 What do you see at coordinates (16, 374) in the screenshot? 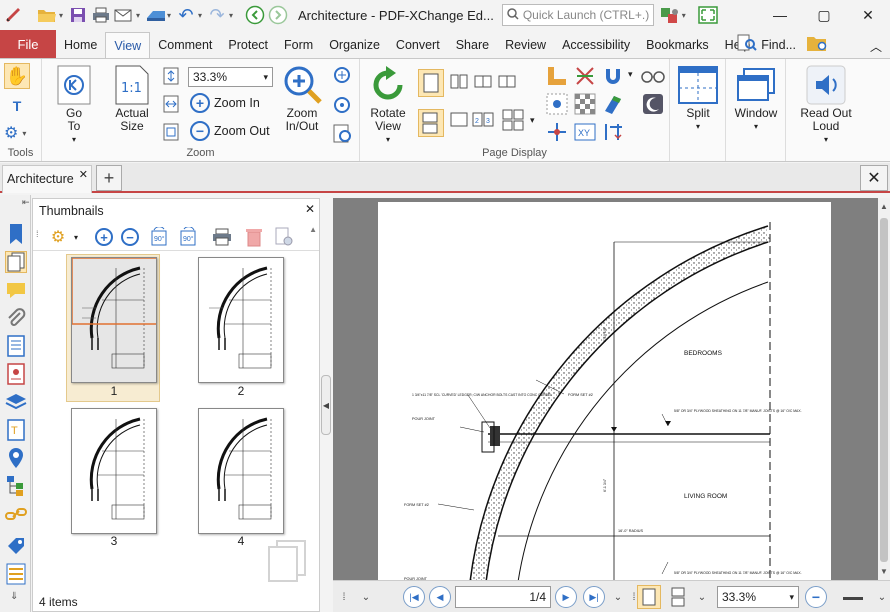
I see `signatures-icon` at bounding box center [16, 374].